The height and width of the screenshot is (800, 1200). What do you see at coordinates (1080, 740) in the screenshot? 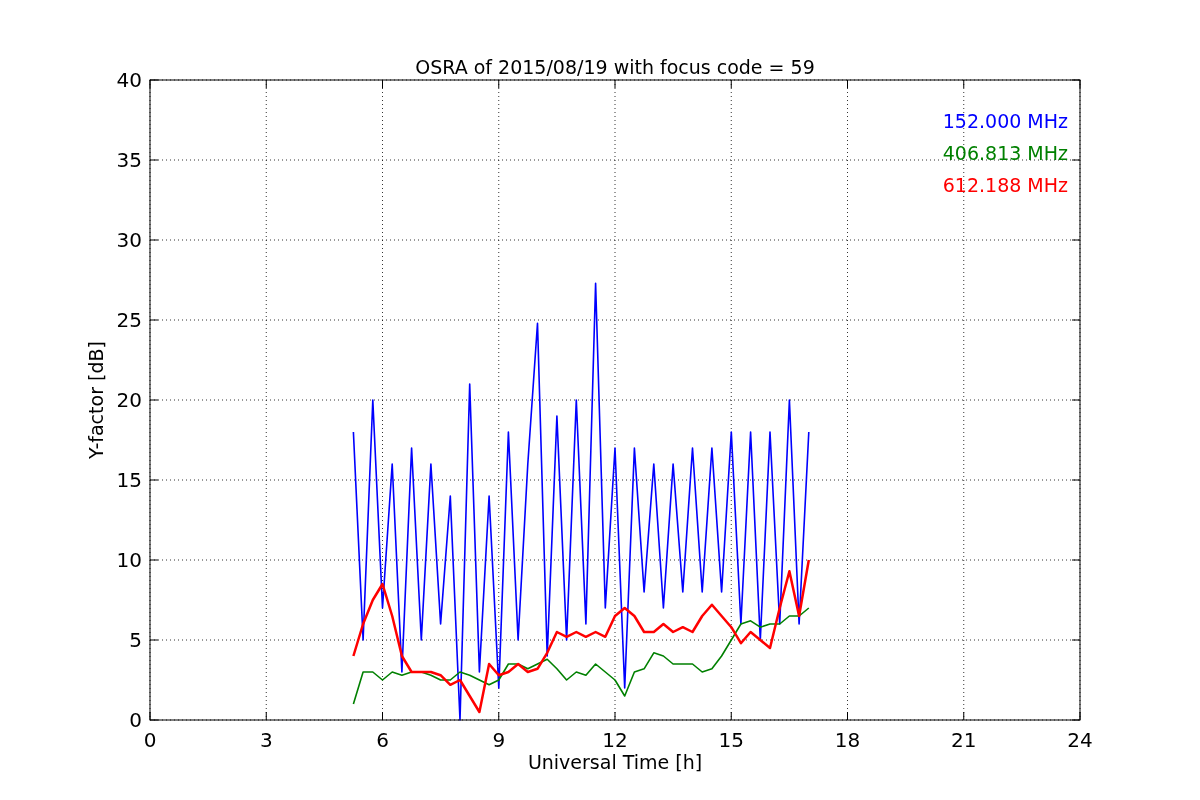
I see `x-tick-label: 24` at bounding box center [1080, 740].